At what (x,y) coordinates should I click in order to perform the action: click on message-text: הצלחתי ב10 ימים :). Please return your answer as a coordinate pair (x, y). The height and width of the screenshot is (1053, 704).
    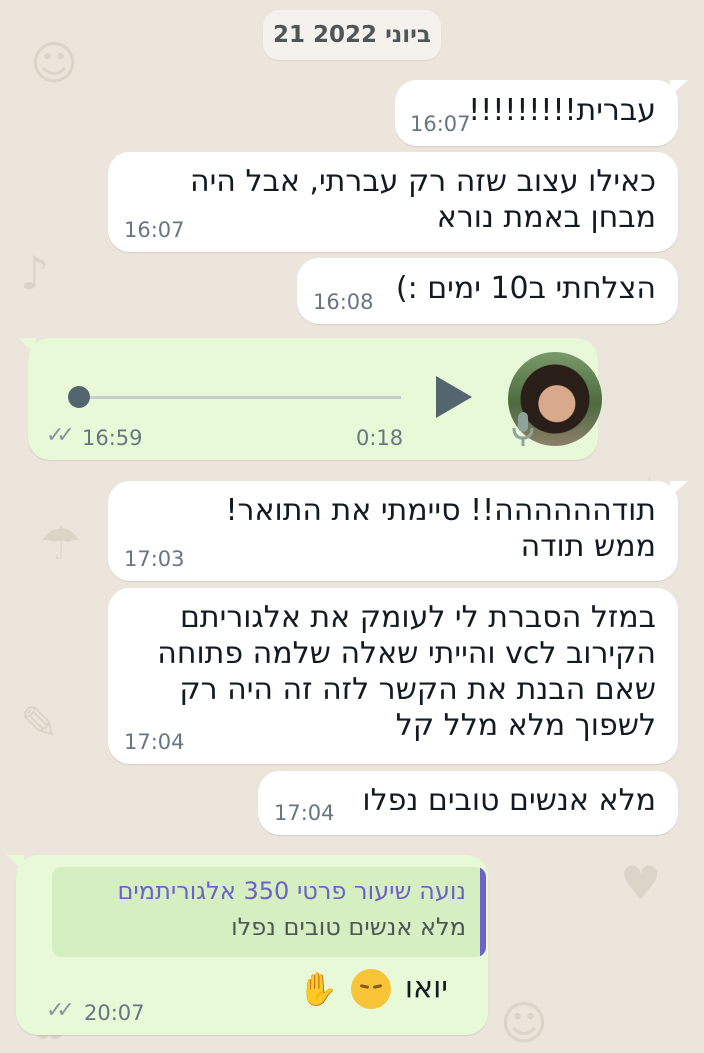
    Looking at the image, I should click on (525, 288).